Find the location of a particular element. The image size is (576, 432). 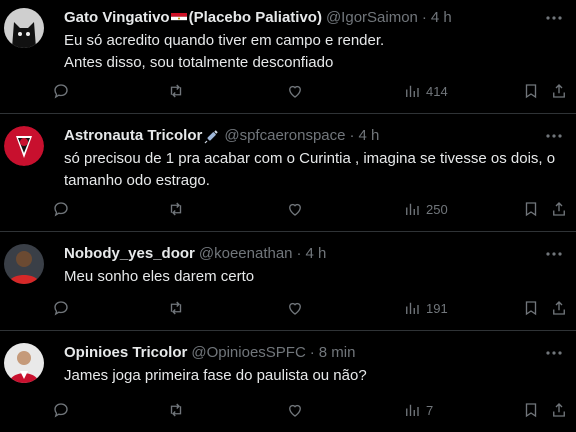

tweet-text-line: Meu sonho eles darem certo is located at coordinates (159, 276).